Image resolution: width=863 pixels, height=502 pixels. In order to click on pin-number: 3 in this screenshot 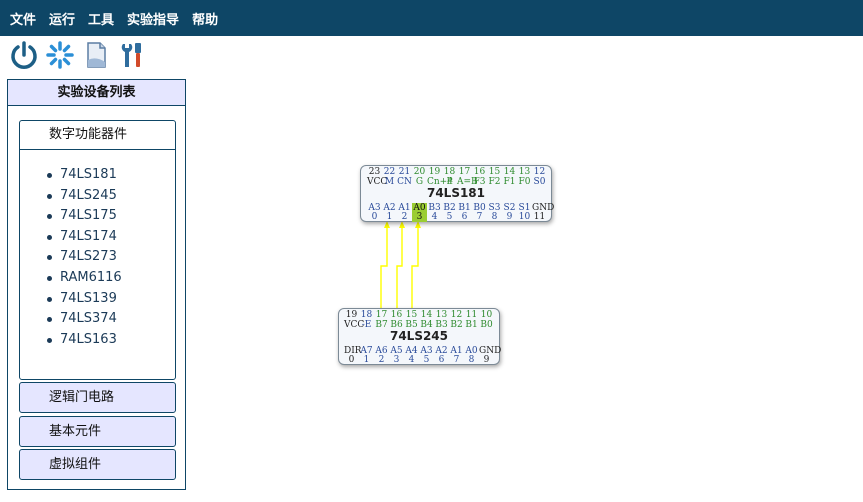, I will do `click(396, 360)`.